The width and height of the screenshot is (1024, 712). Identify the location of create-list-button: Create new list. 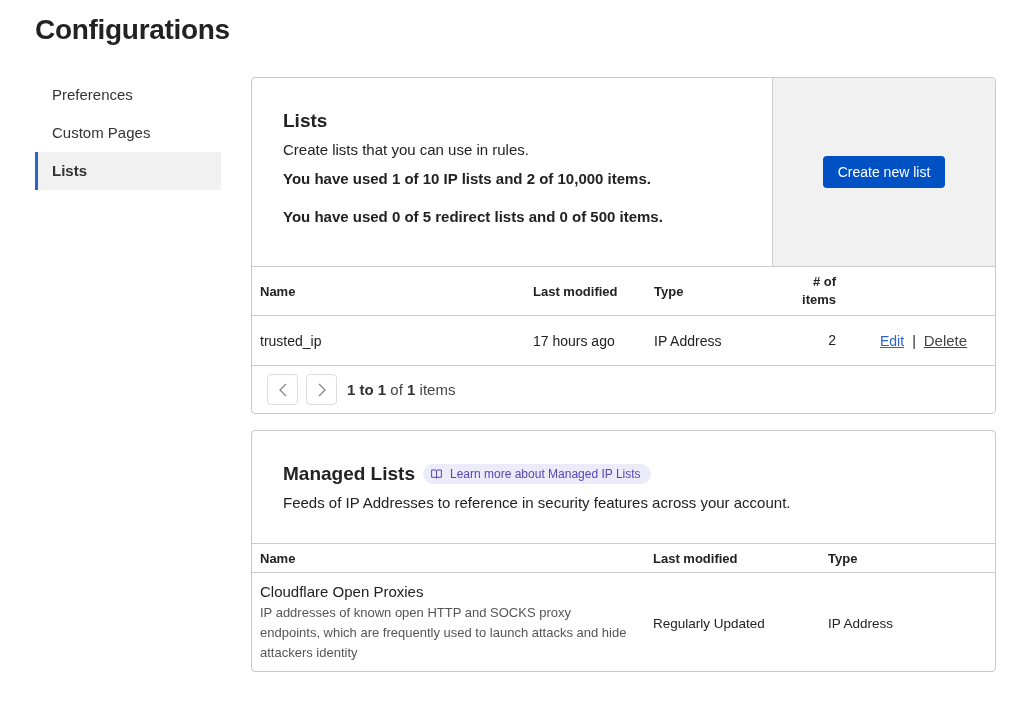
(884, 172).